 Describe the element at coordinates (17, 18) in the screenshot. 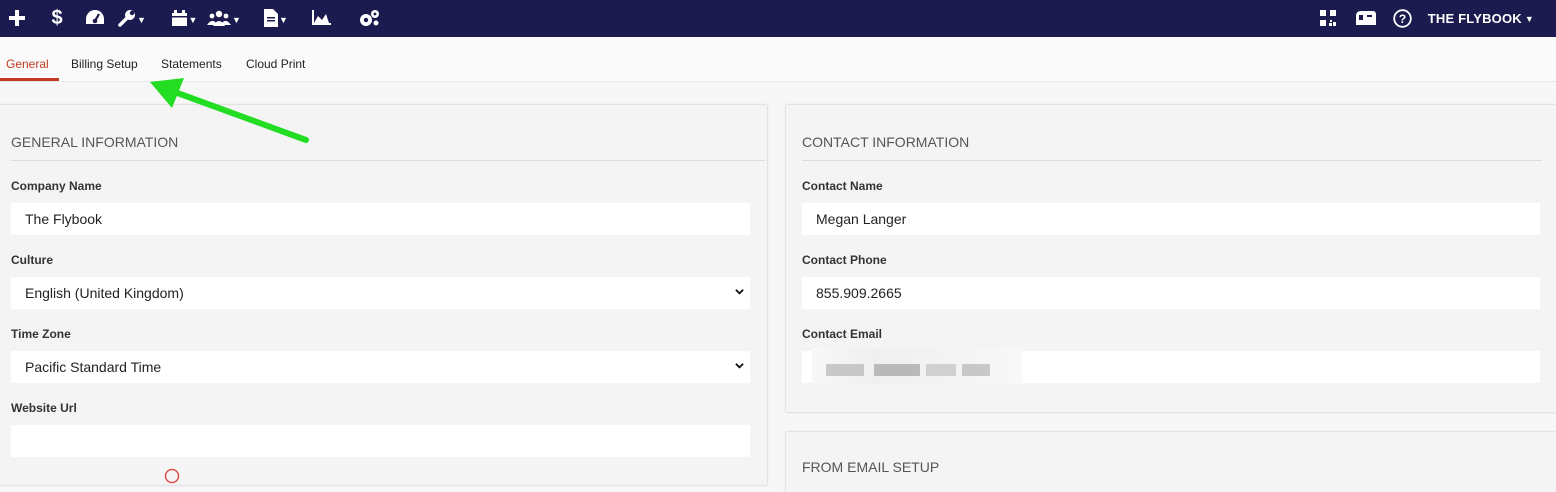

I see `add-icon` at that location.